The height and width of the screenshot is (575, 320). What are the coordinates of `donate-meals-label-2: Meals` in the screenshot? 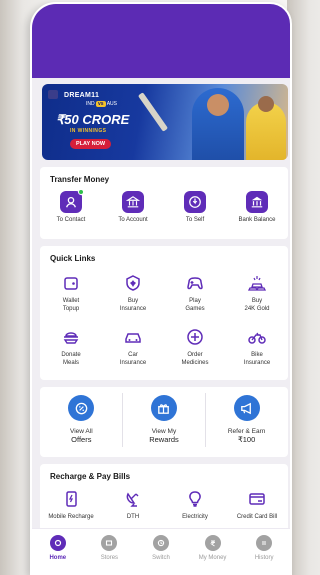 It's located at (70, 362).